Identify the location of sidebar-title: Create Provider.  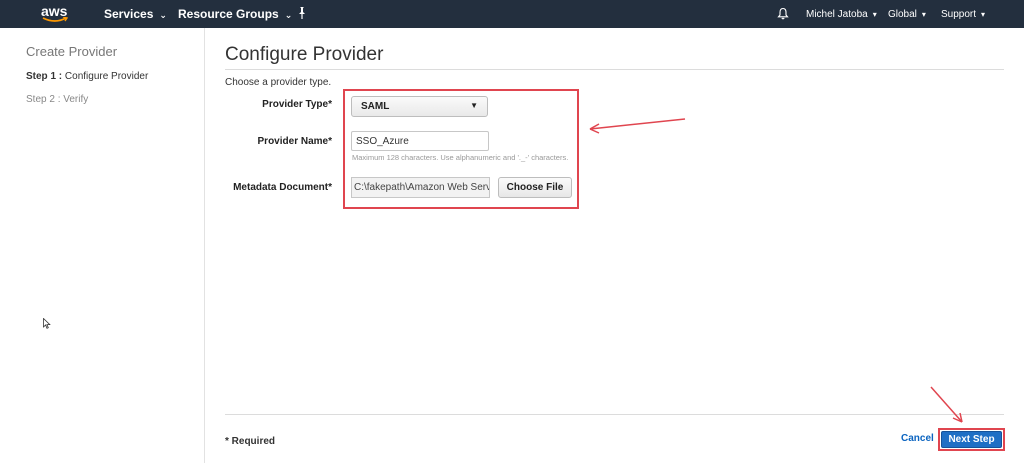
(72, 51).